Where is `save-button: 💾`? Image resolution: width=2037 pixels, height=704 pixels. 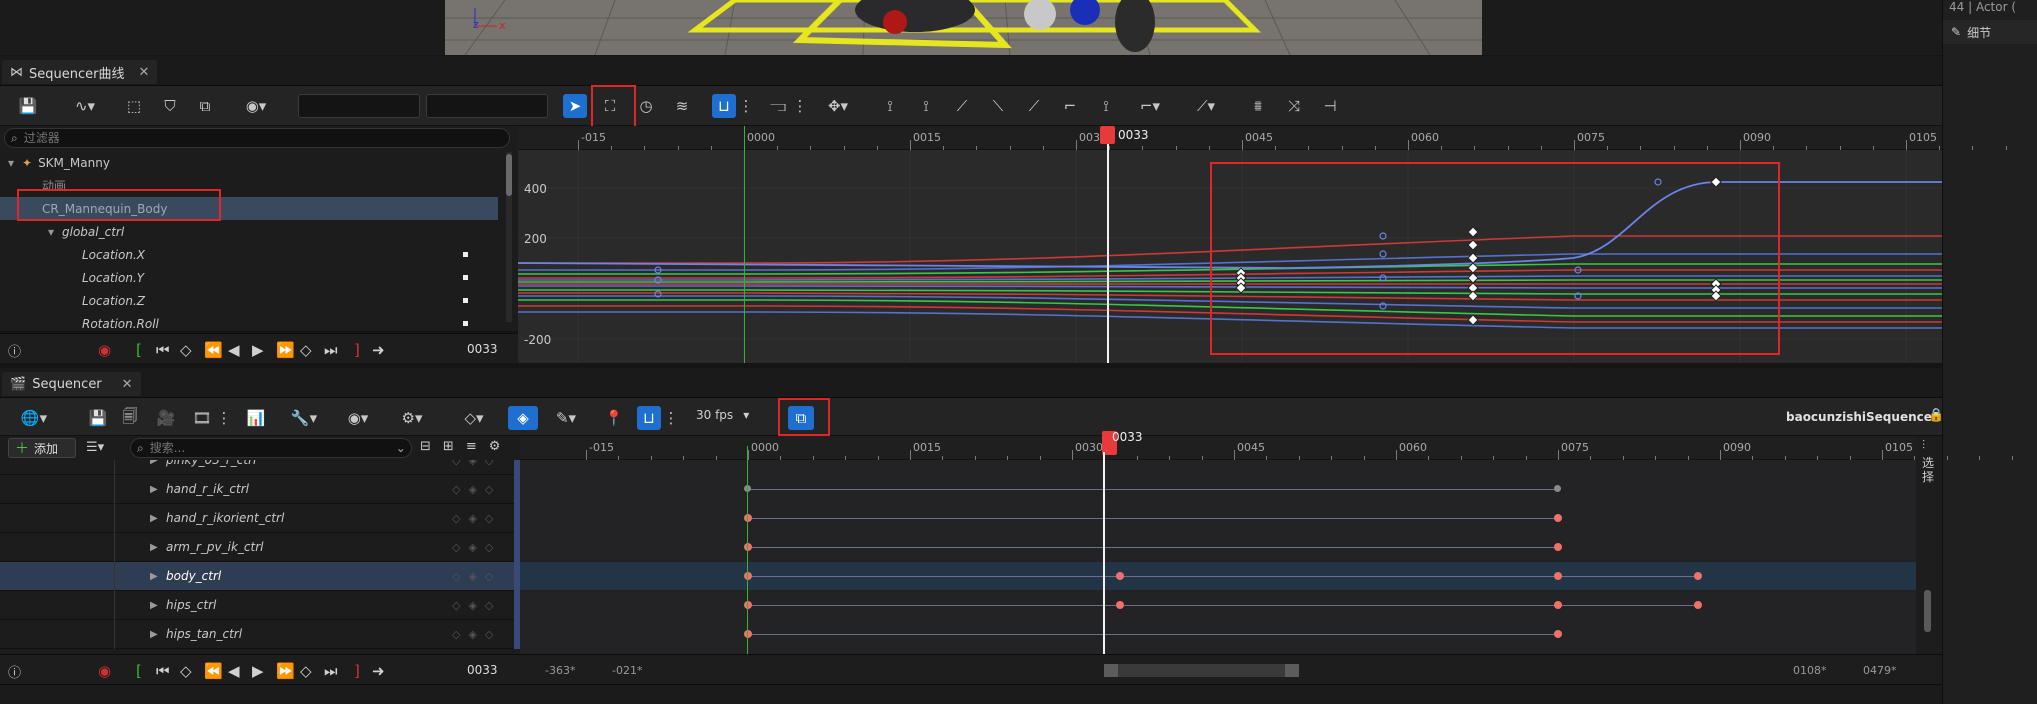 save-button: 💾 is located at coordinates (28, 106).